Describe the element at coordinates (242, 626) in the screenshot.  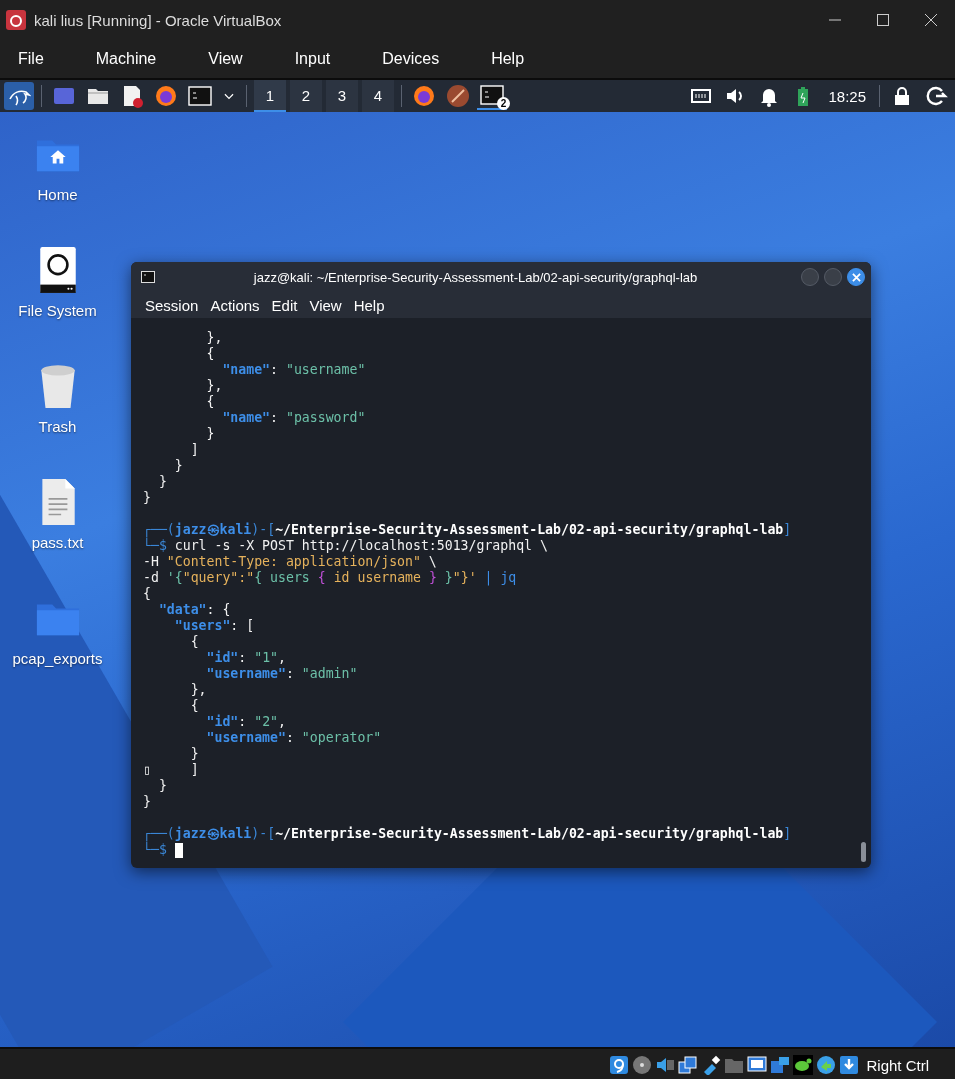
I see `terminal-text: : [` at that location.